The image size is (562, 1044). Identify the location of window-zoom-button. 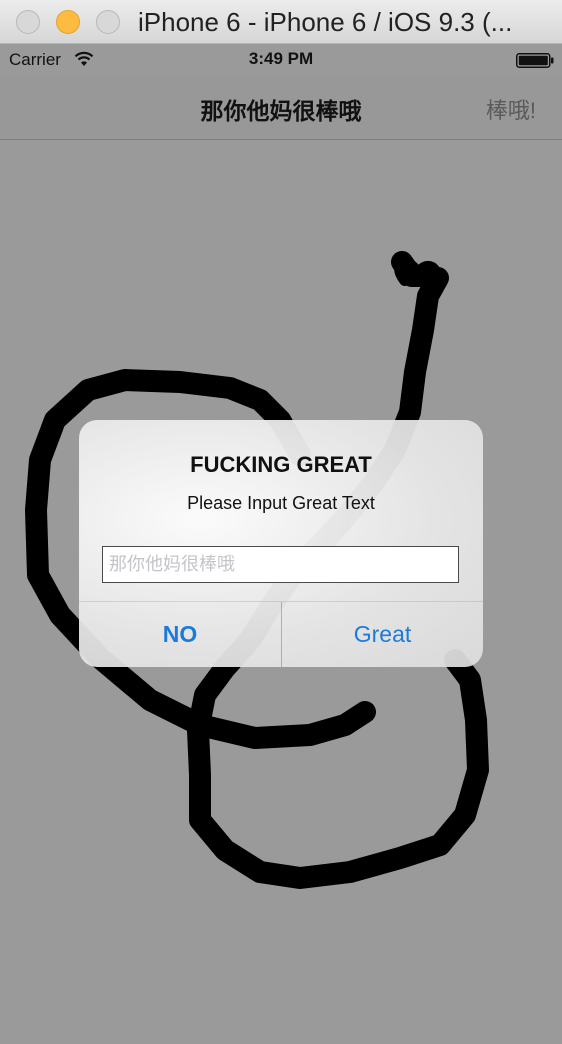
(108, 22).